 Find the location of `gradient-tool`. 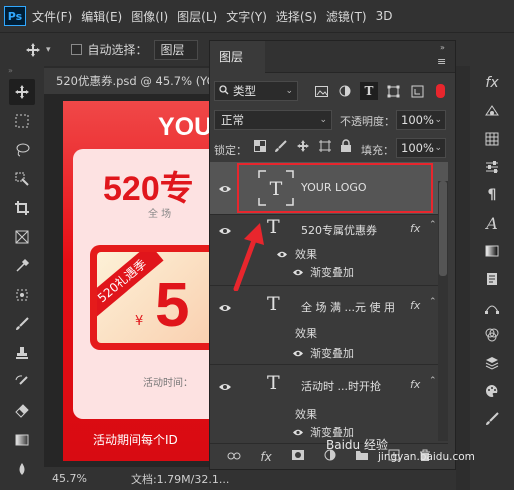

gradient-tool is located at coordinates (22, 440).